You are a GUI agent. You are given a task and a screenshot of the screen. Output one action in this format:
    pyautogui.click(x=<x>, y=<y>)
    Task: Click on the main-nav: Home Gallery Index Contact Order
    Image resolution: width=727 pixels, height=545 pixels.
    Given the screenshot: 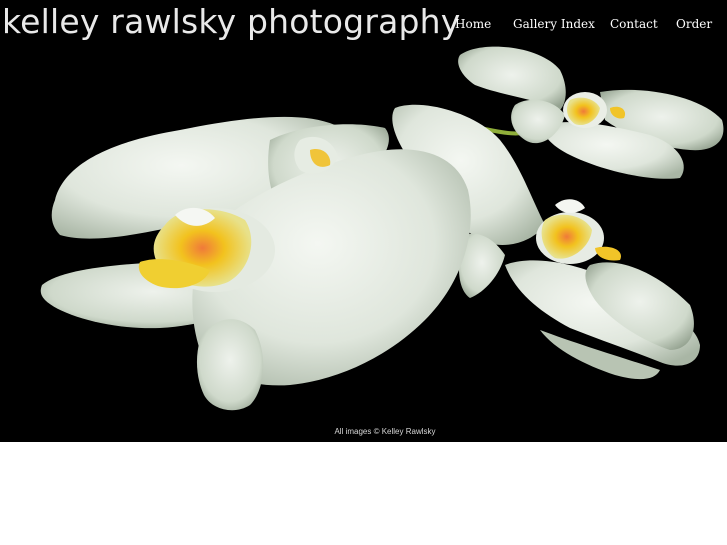 What is the action you would take?
    pyautogui.click(x=591, y=25)
    